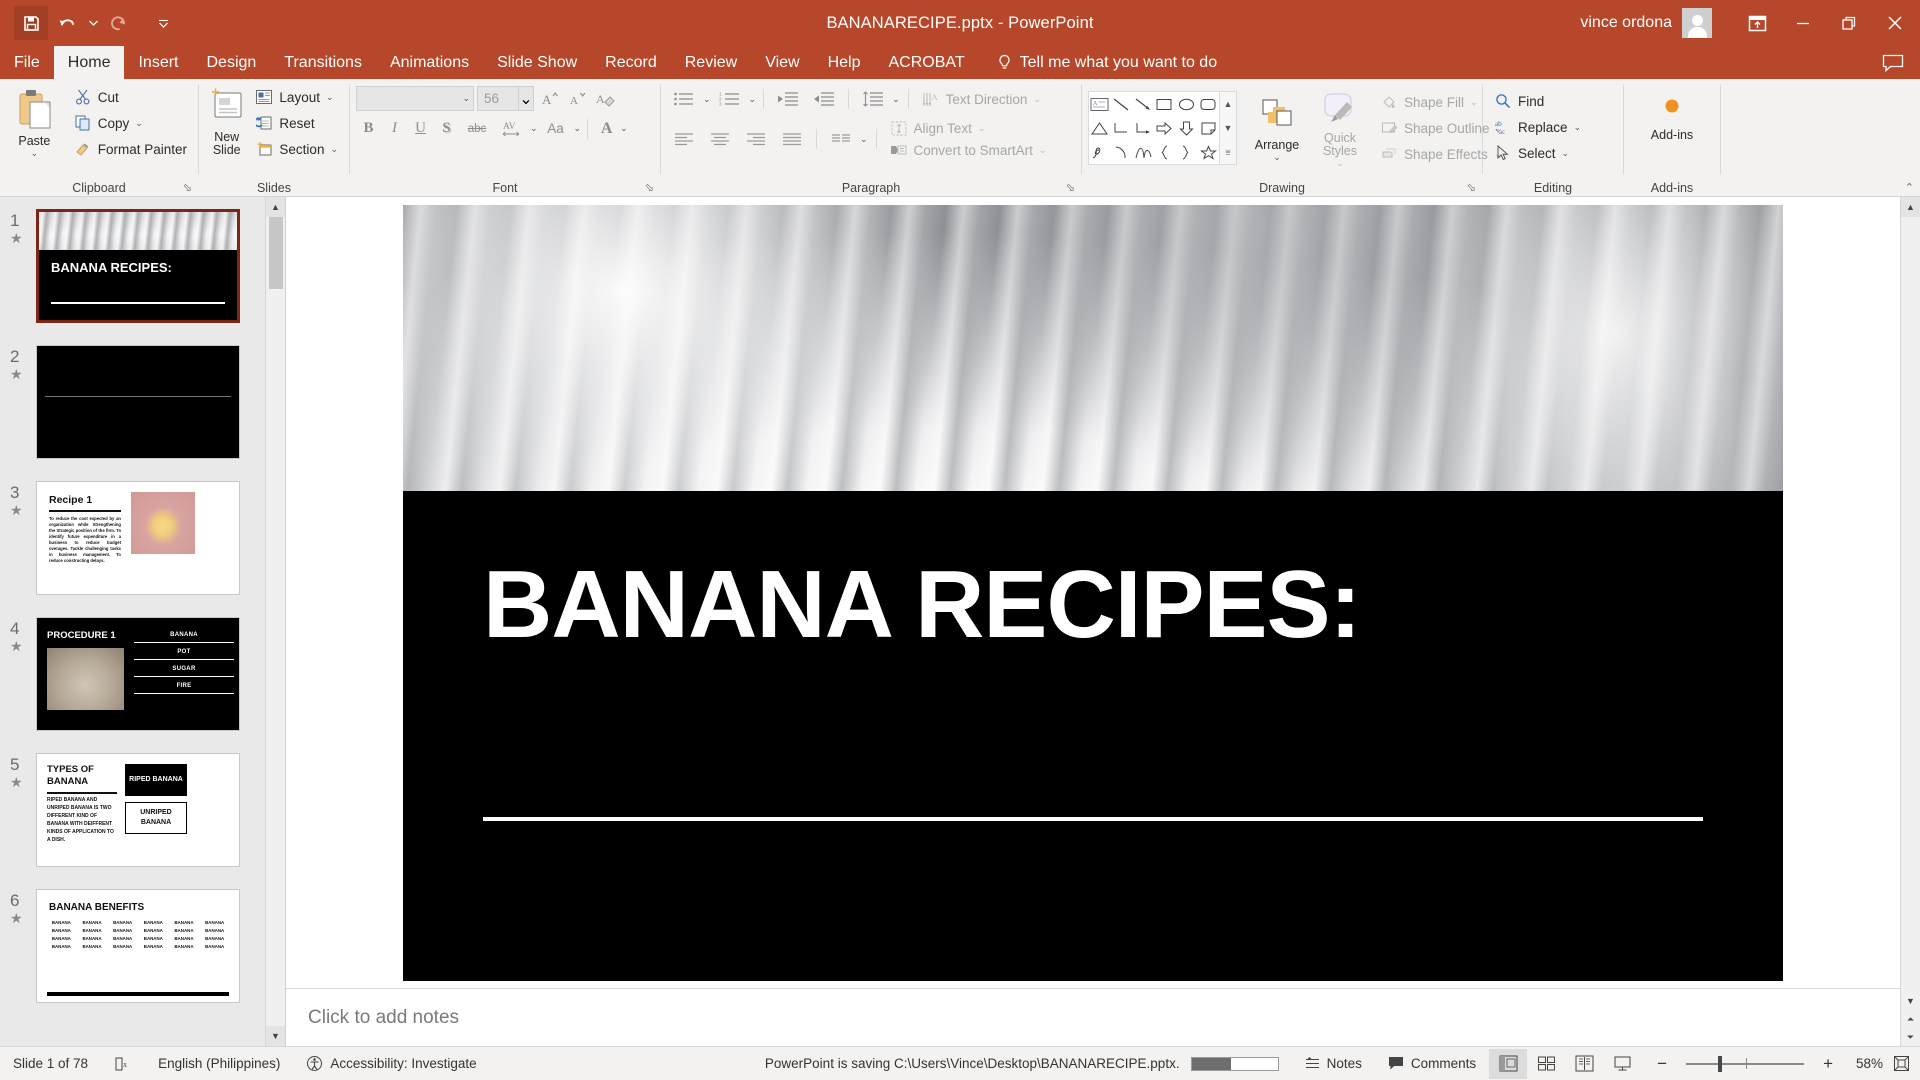 This screenshot has height=1080, width=1920. Describe the element at coordinates (1910, 1019) in the screenshot. I see `previous-slide-icon: ⏶` at that location.